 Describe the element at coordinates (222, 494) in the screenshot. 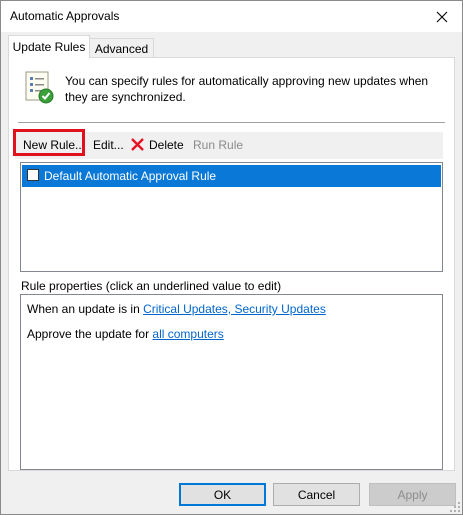

I see `ok-button: OK` at that location.